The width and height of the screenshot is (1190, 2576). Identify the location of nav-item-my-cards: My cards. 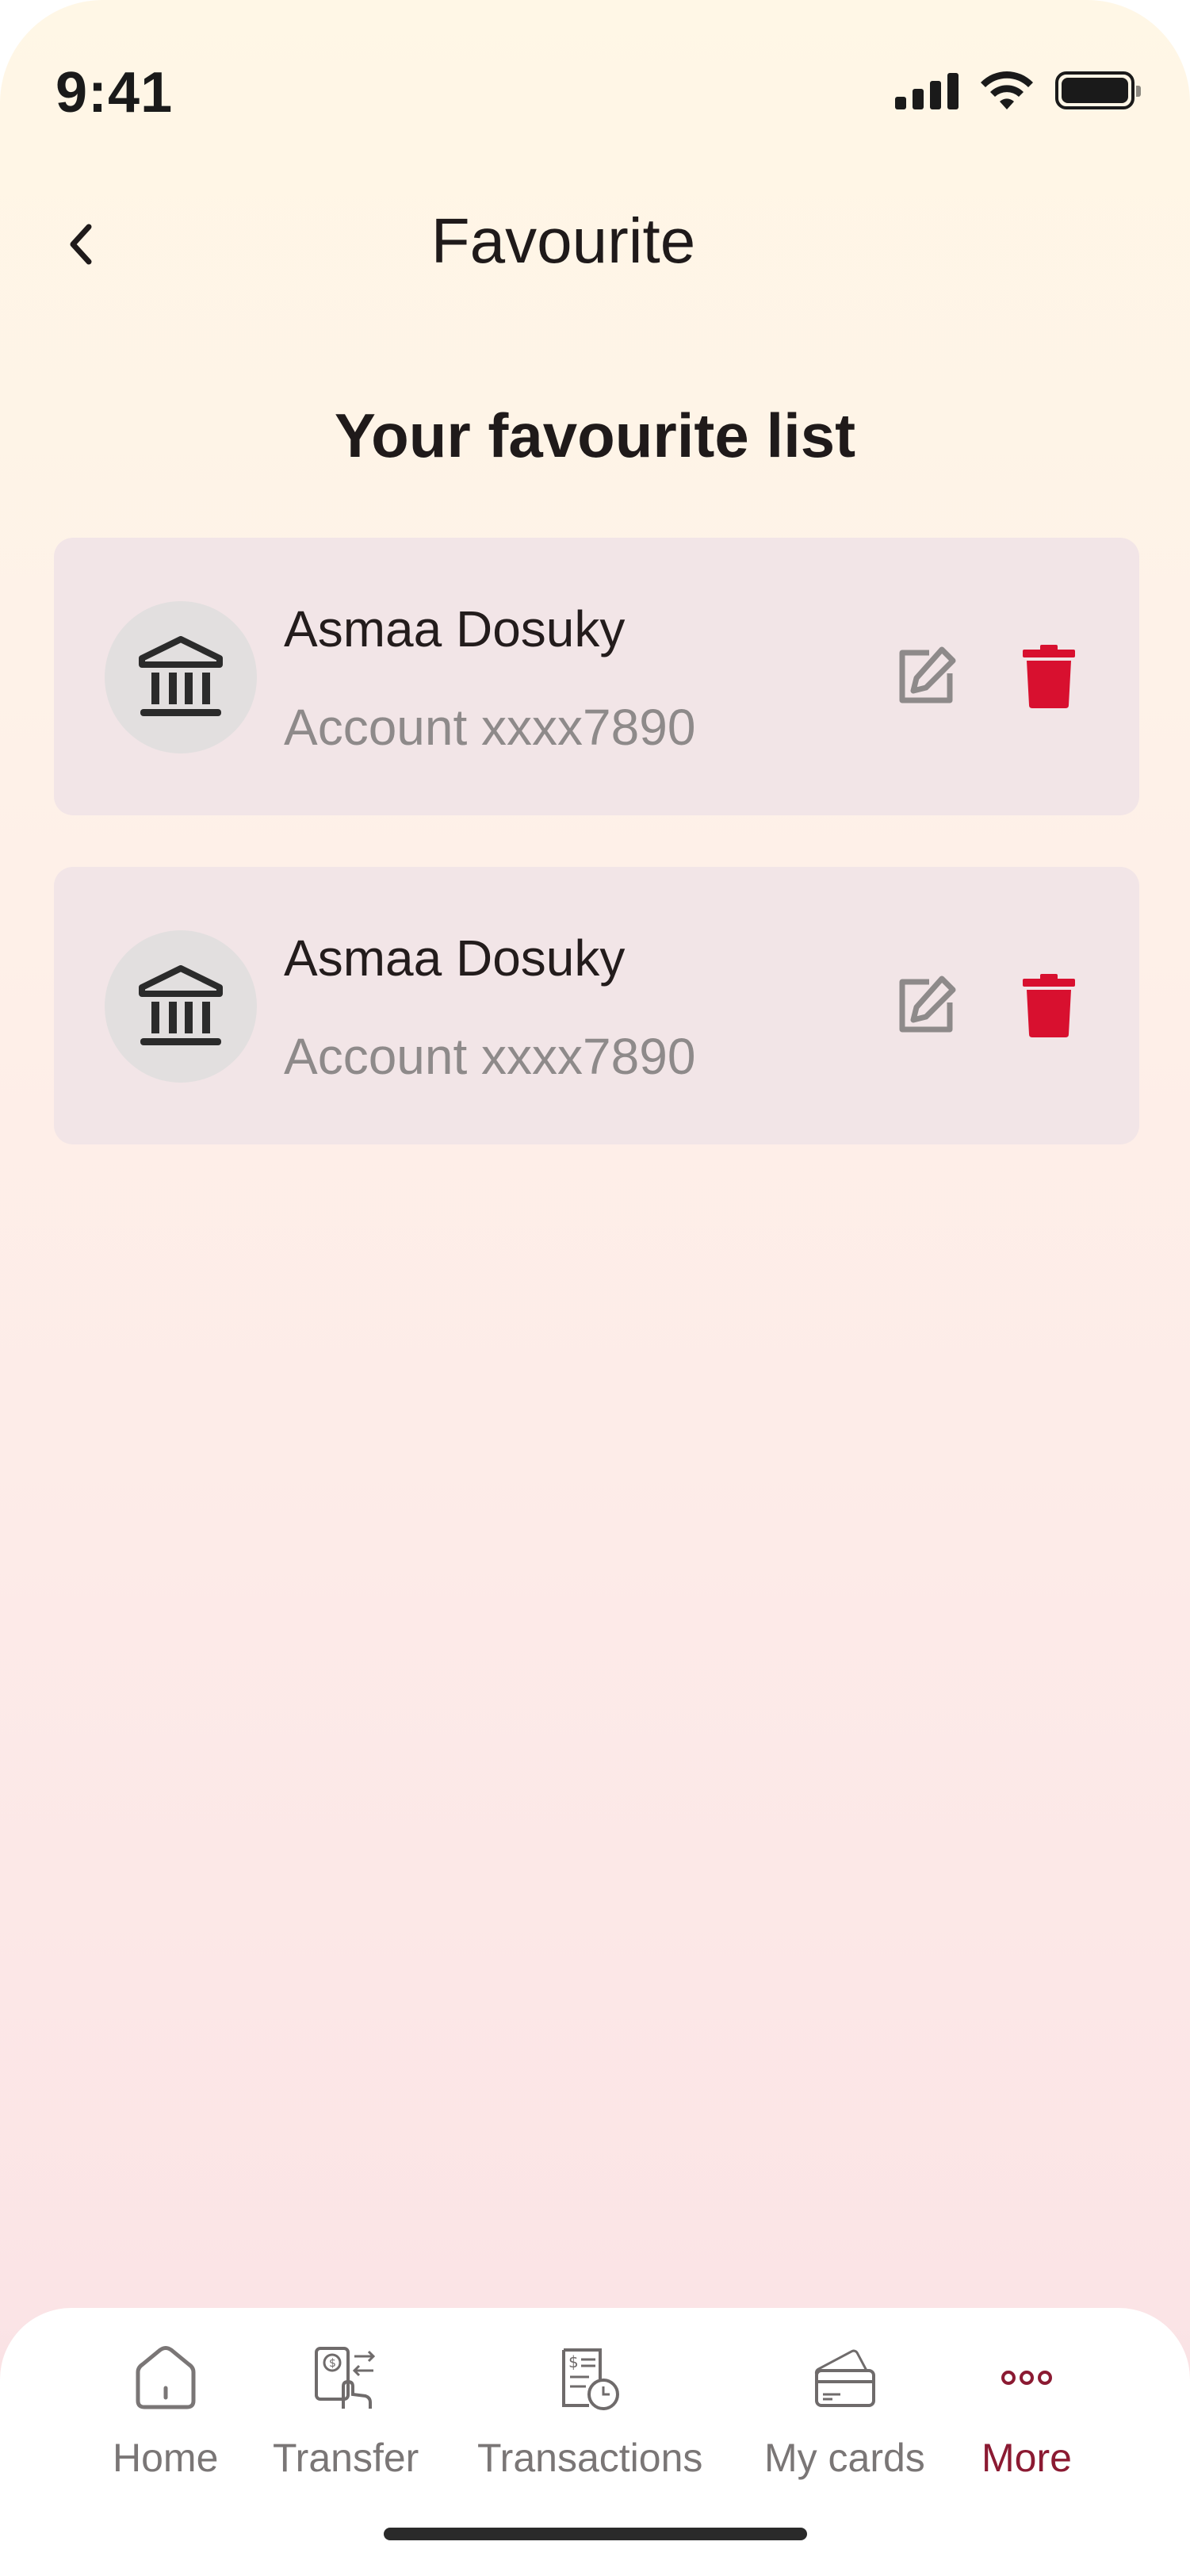
(844, 2411).